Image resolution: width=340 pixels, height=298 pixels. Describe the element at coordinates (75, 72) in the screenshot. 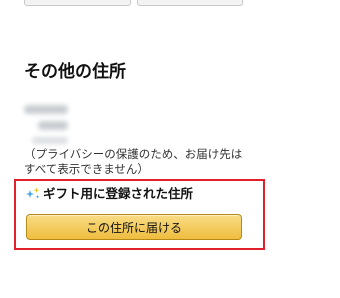

I see `section-title: その他の住所` at that location.